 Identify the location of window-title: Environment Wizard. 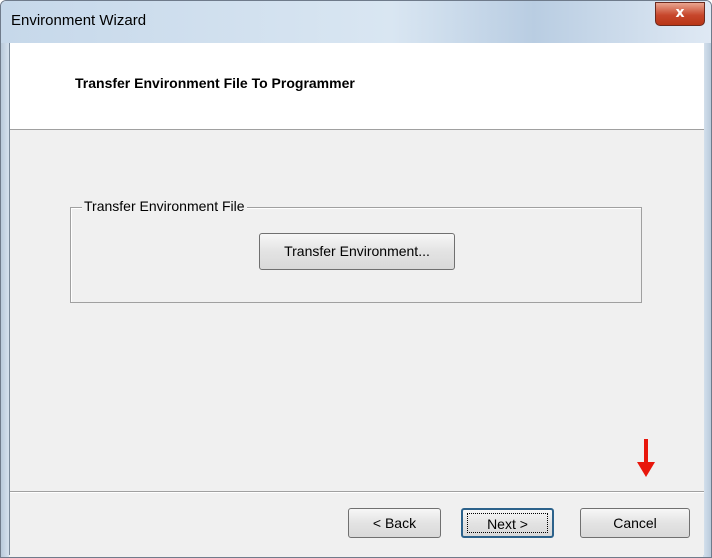
(79, 20).